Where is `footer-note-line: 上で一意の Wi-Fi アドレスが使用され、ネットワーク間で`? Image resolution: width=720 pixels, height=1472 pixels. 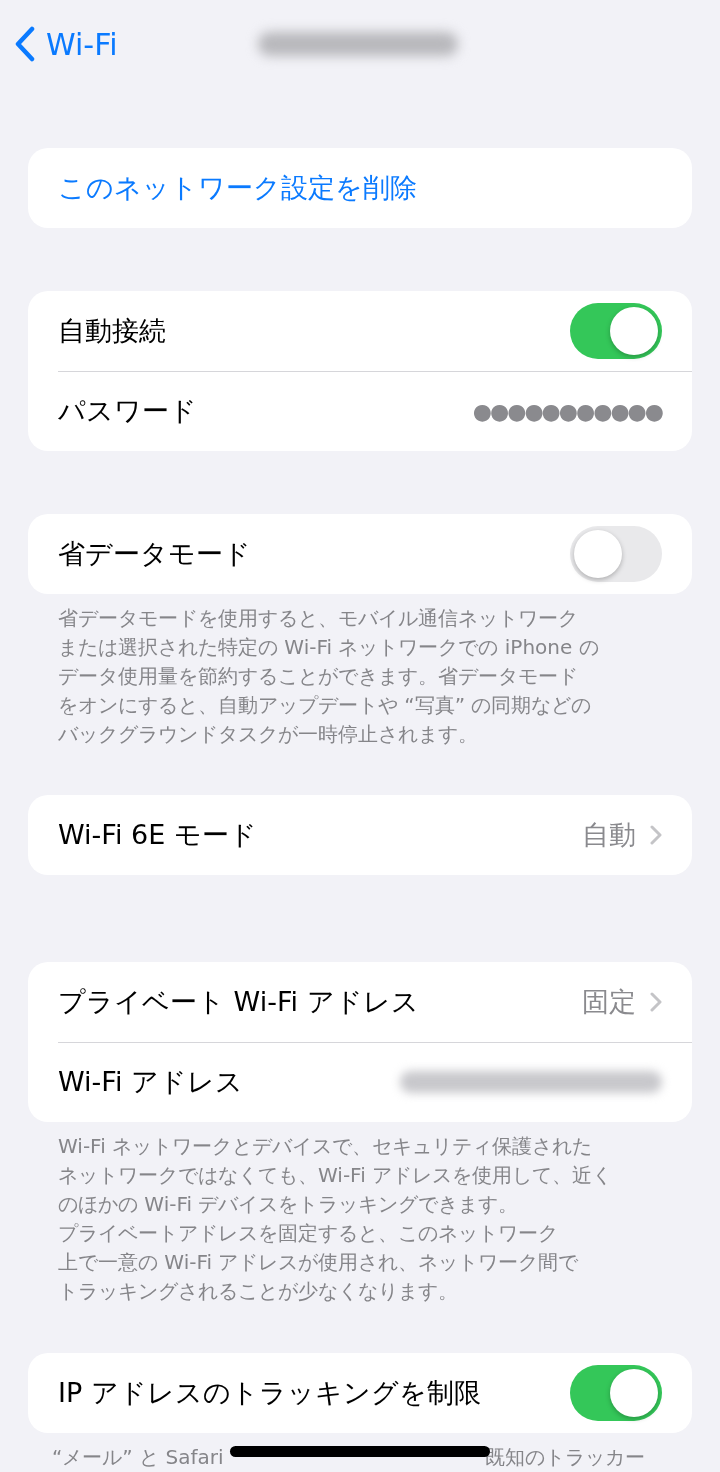
footer-note-line: 上で一意の Wi-Fi アドレスが使用され、ネットワーク間で is located at coordinates (318, 1262).